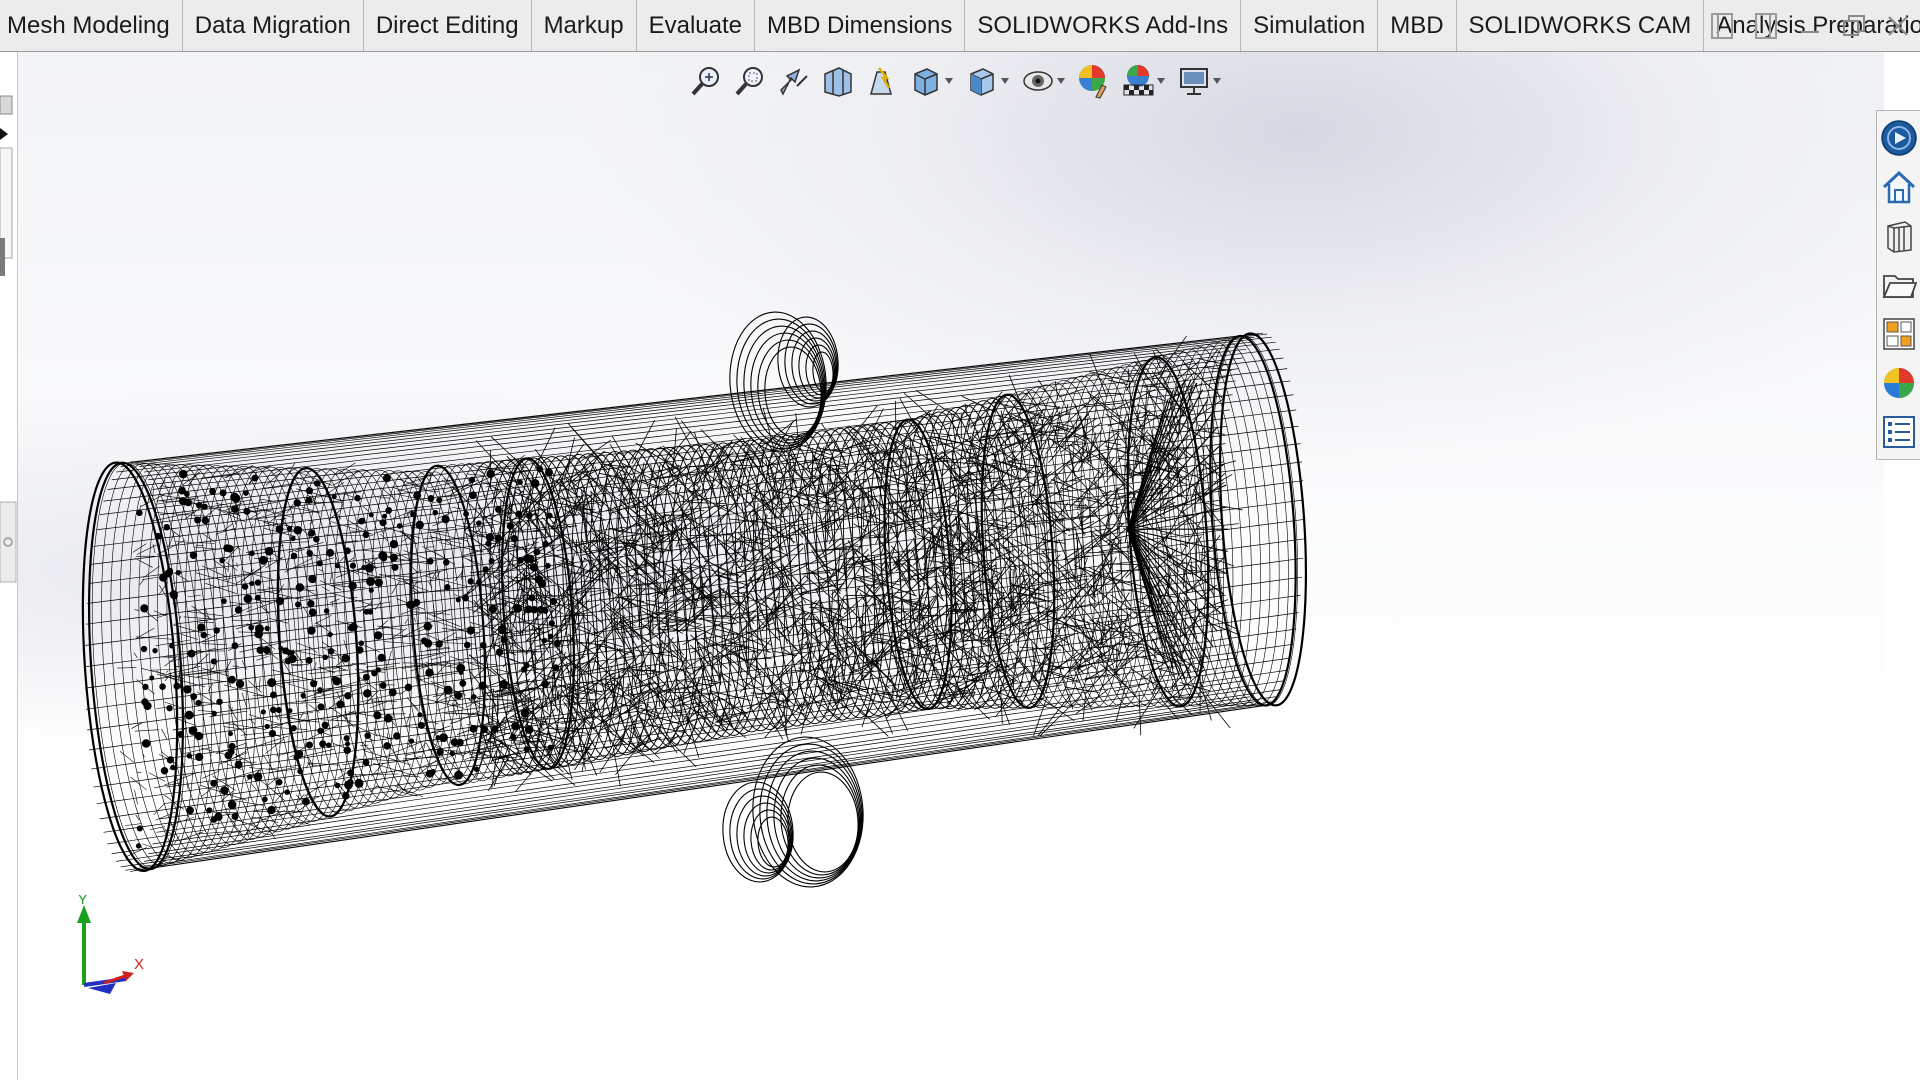  What do you see at coordinates (1217, 81) in the screenshot?
I see `view-settings-dropdown-icon` at bounding box center [1217, 81].